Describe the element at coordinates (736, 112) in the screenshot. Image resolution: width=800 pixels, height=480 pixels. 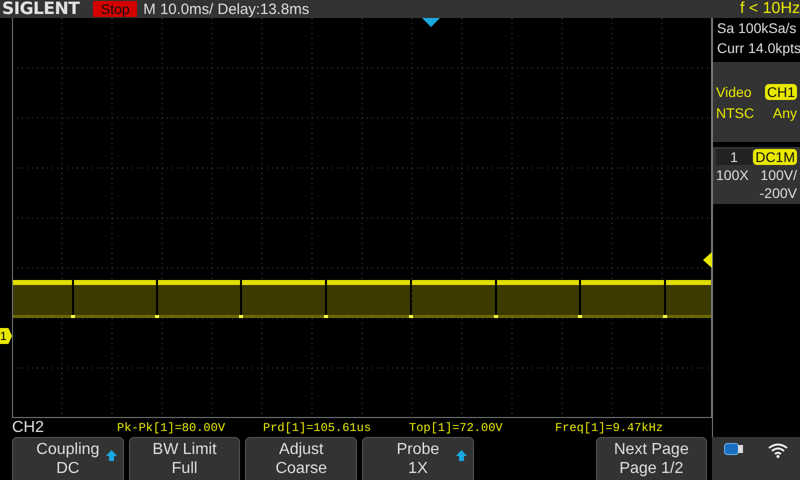
I see `video-standard-label: NTSC` at that location.